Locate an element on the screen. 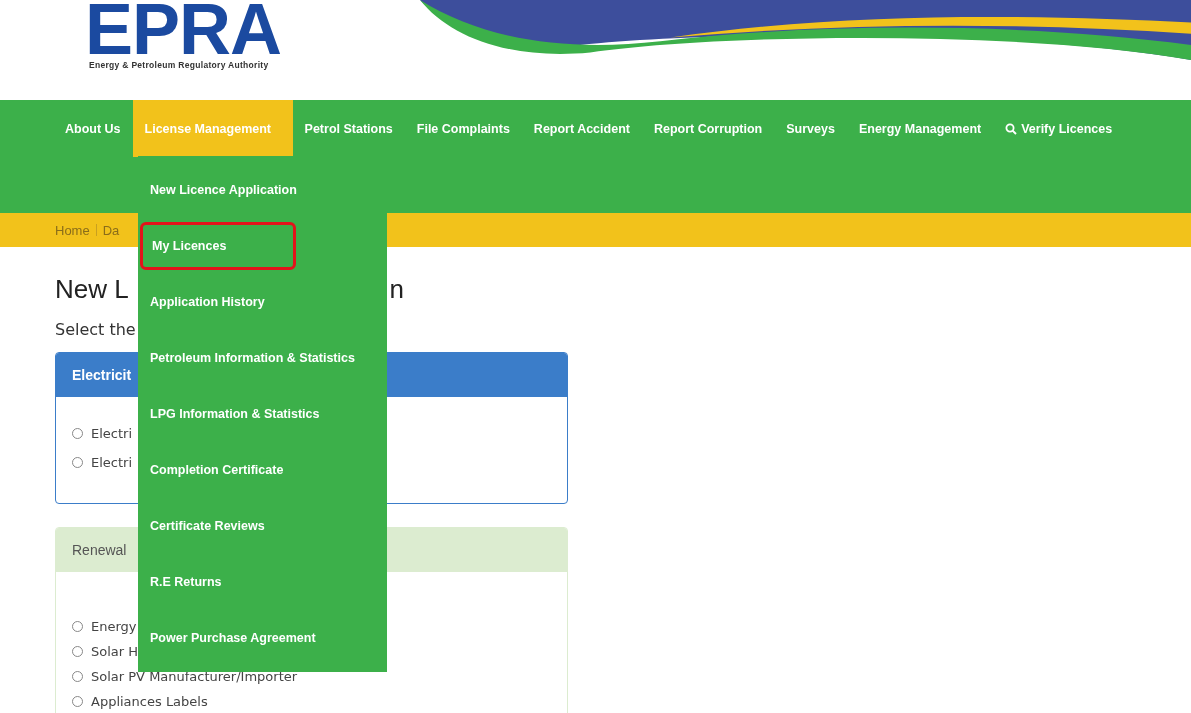 The image size is (1191, 713). page-title: New L is located at coordinates (92, 289).